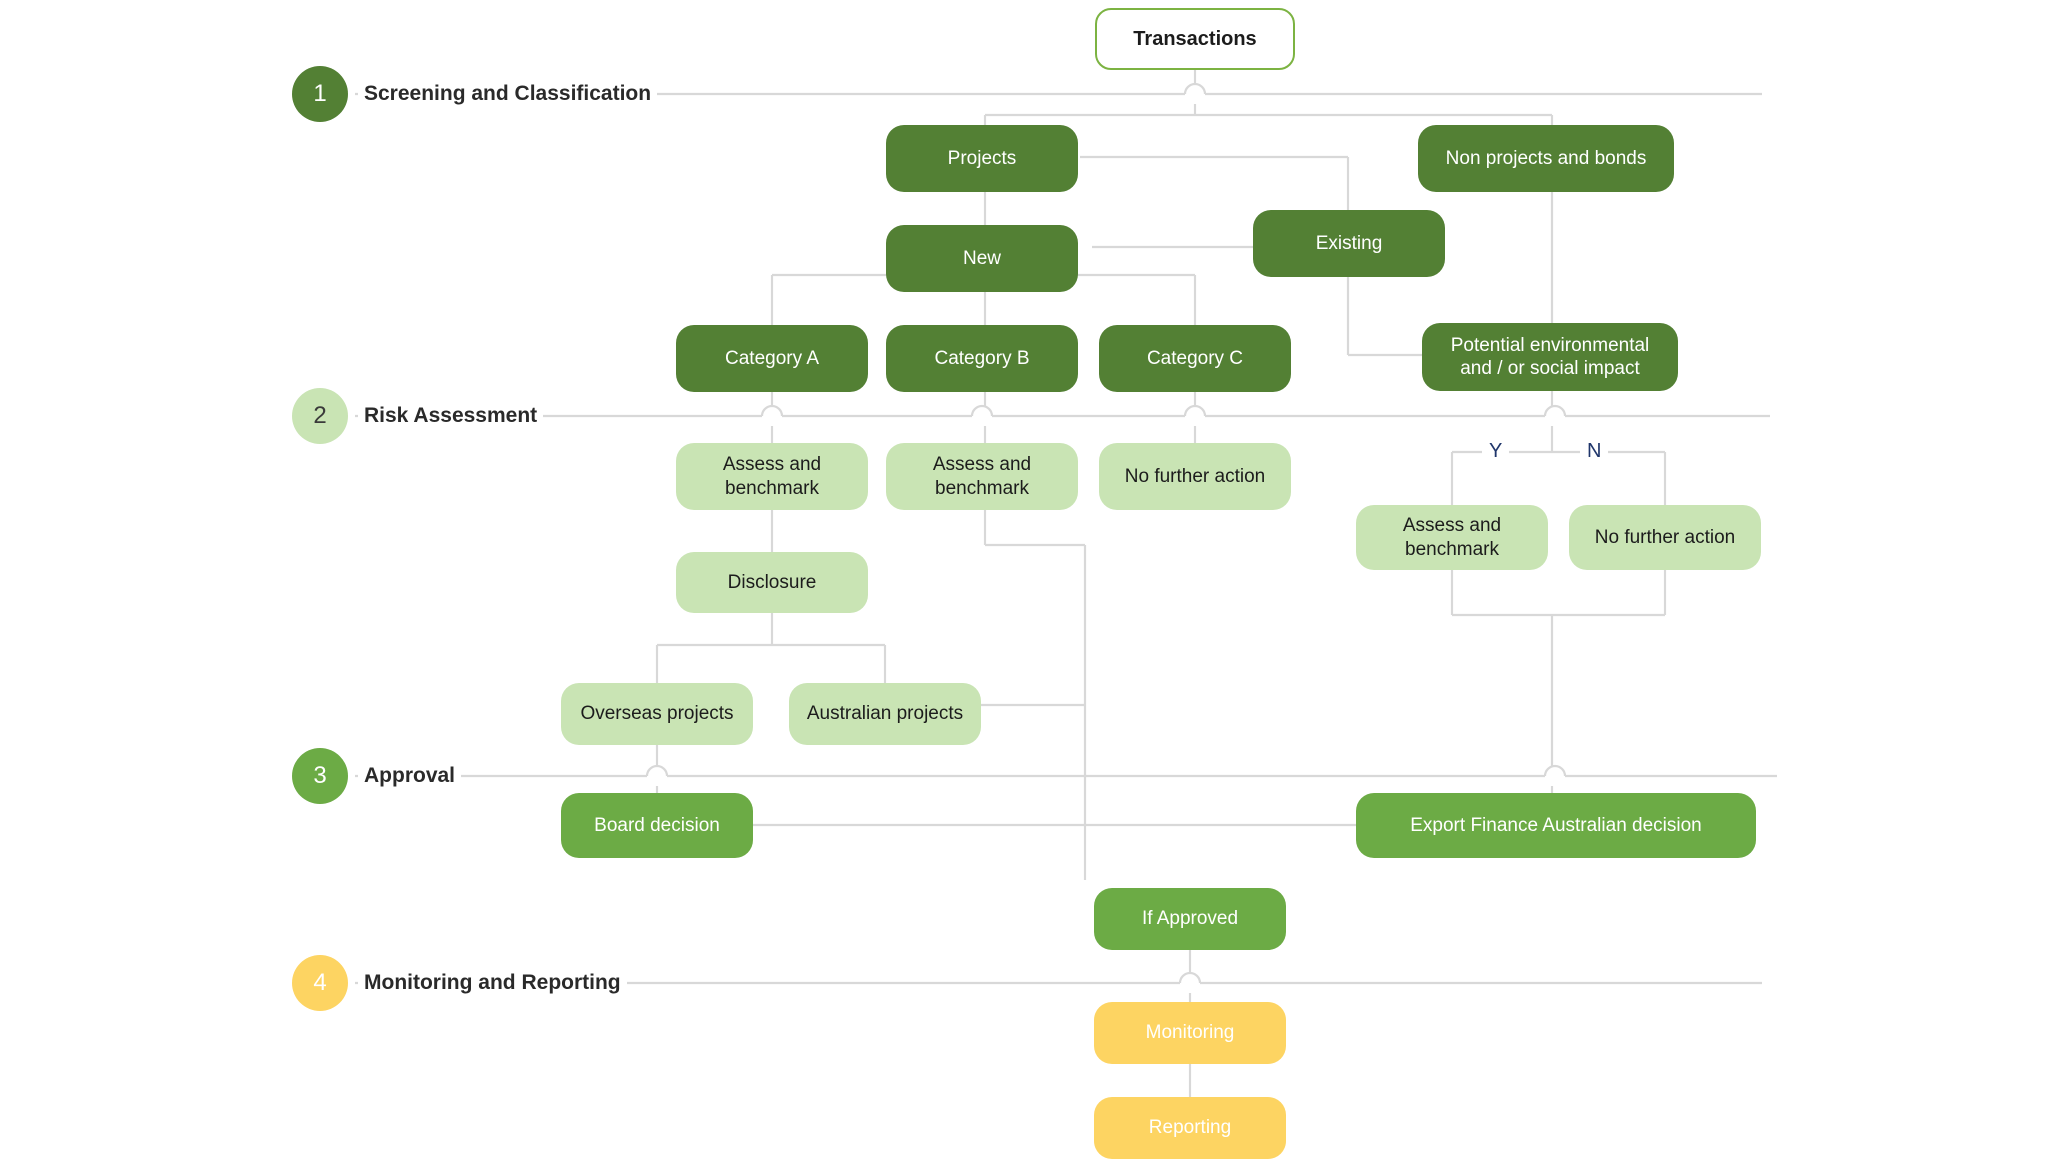 The height and width of the screenshot is (1159, 2048). I want to click on section-badge-2-number: 2, so click(320, 415).